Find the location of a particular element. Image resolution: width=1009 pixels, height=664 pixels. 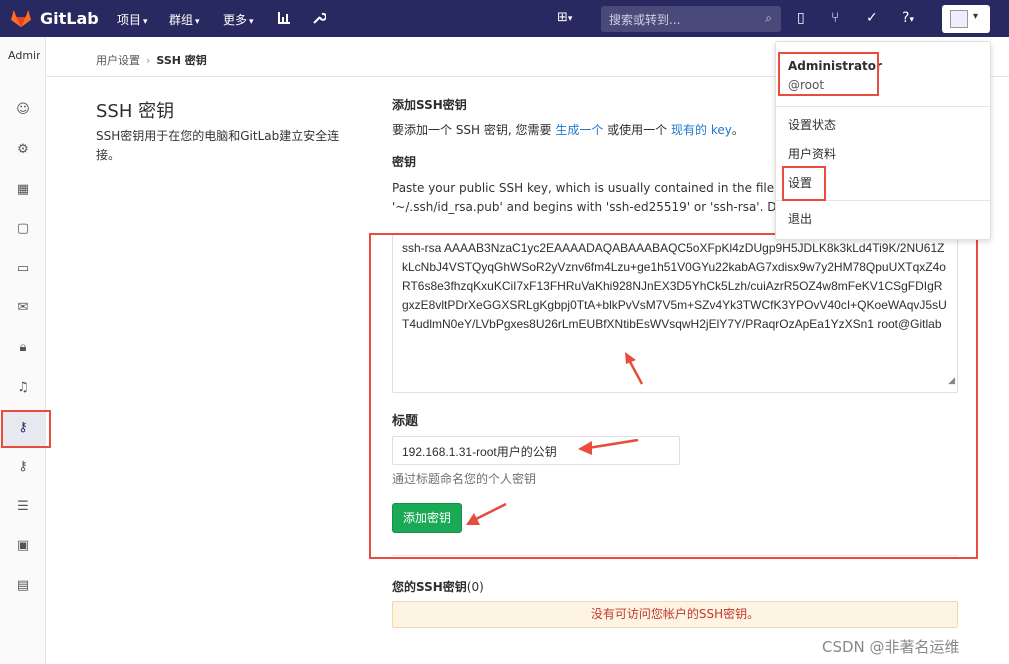

plus-square-icon: ⊞▾ is located at coordinates (564, 17).